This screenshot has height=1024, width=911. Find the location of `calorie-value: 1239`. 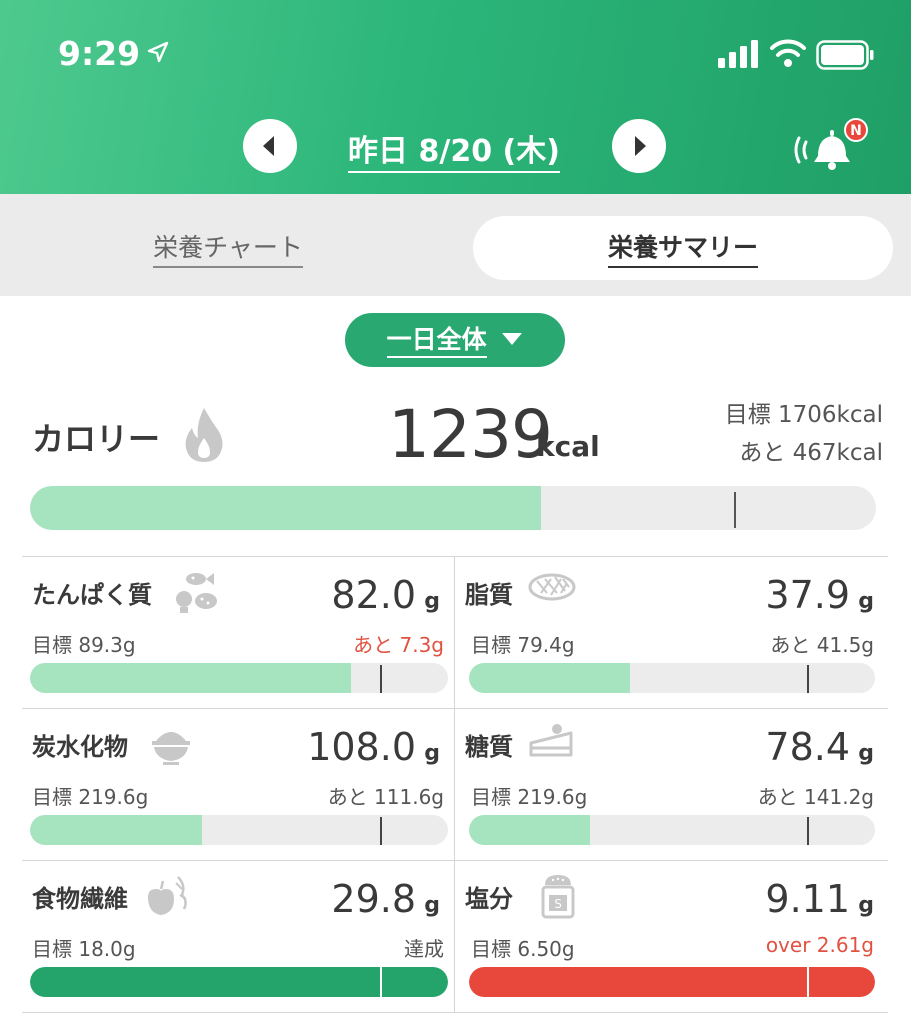

calorie-value: 1239 is located at coordinates (470, 434).